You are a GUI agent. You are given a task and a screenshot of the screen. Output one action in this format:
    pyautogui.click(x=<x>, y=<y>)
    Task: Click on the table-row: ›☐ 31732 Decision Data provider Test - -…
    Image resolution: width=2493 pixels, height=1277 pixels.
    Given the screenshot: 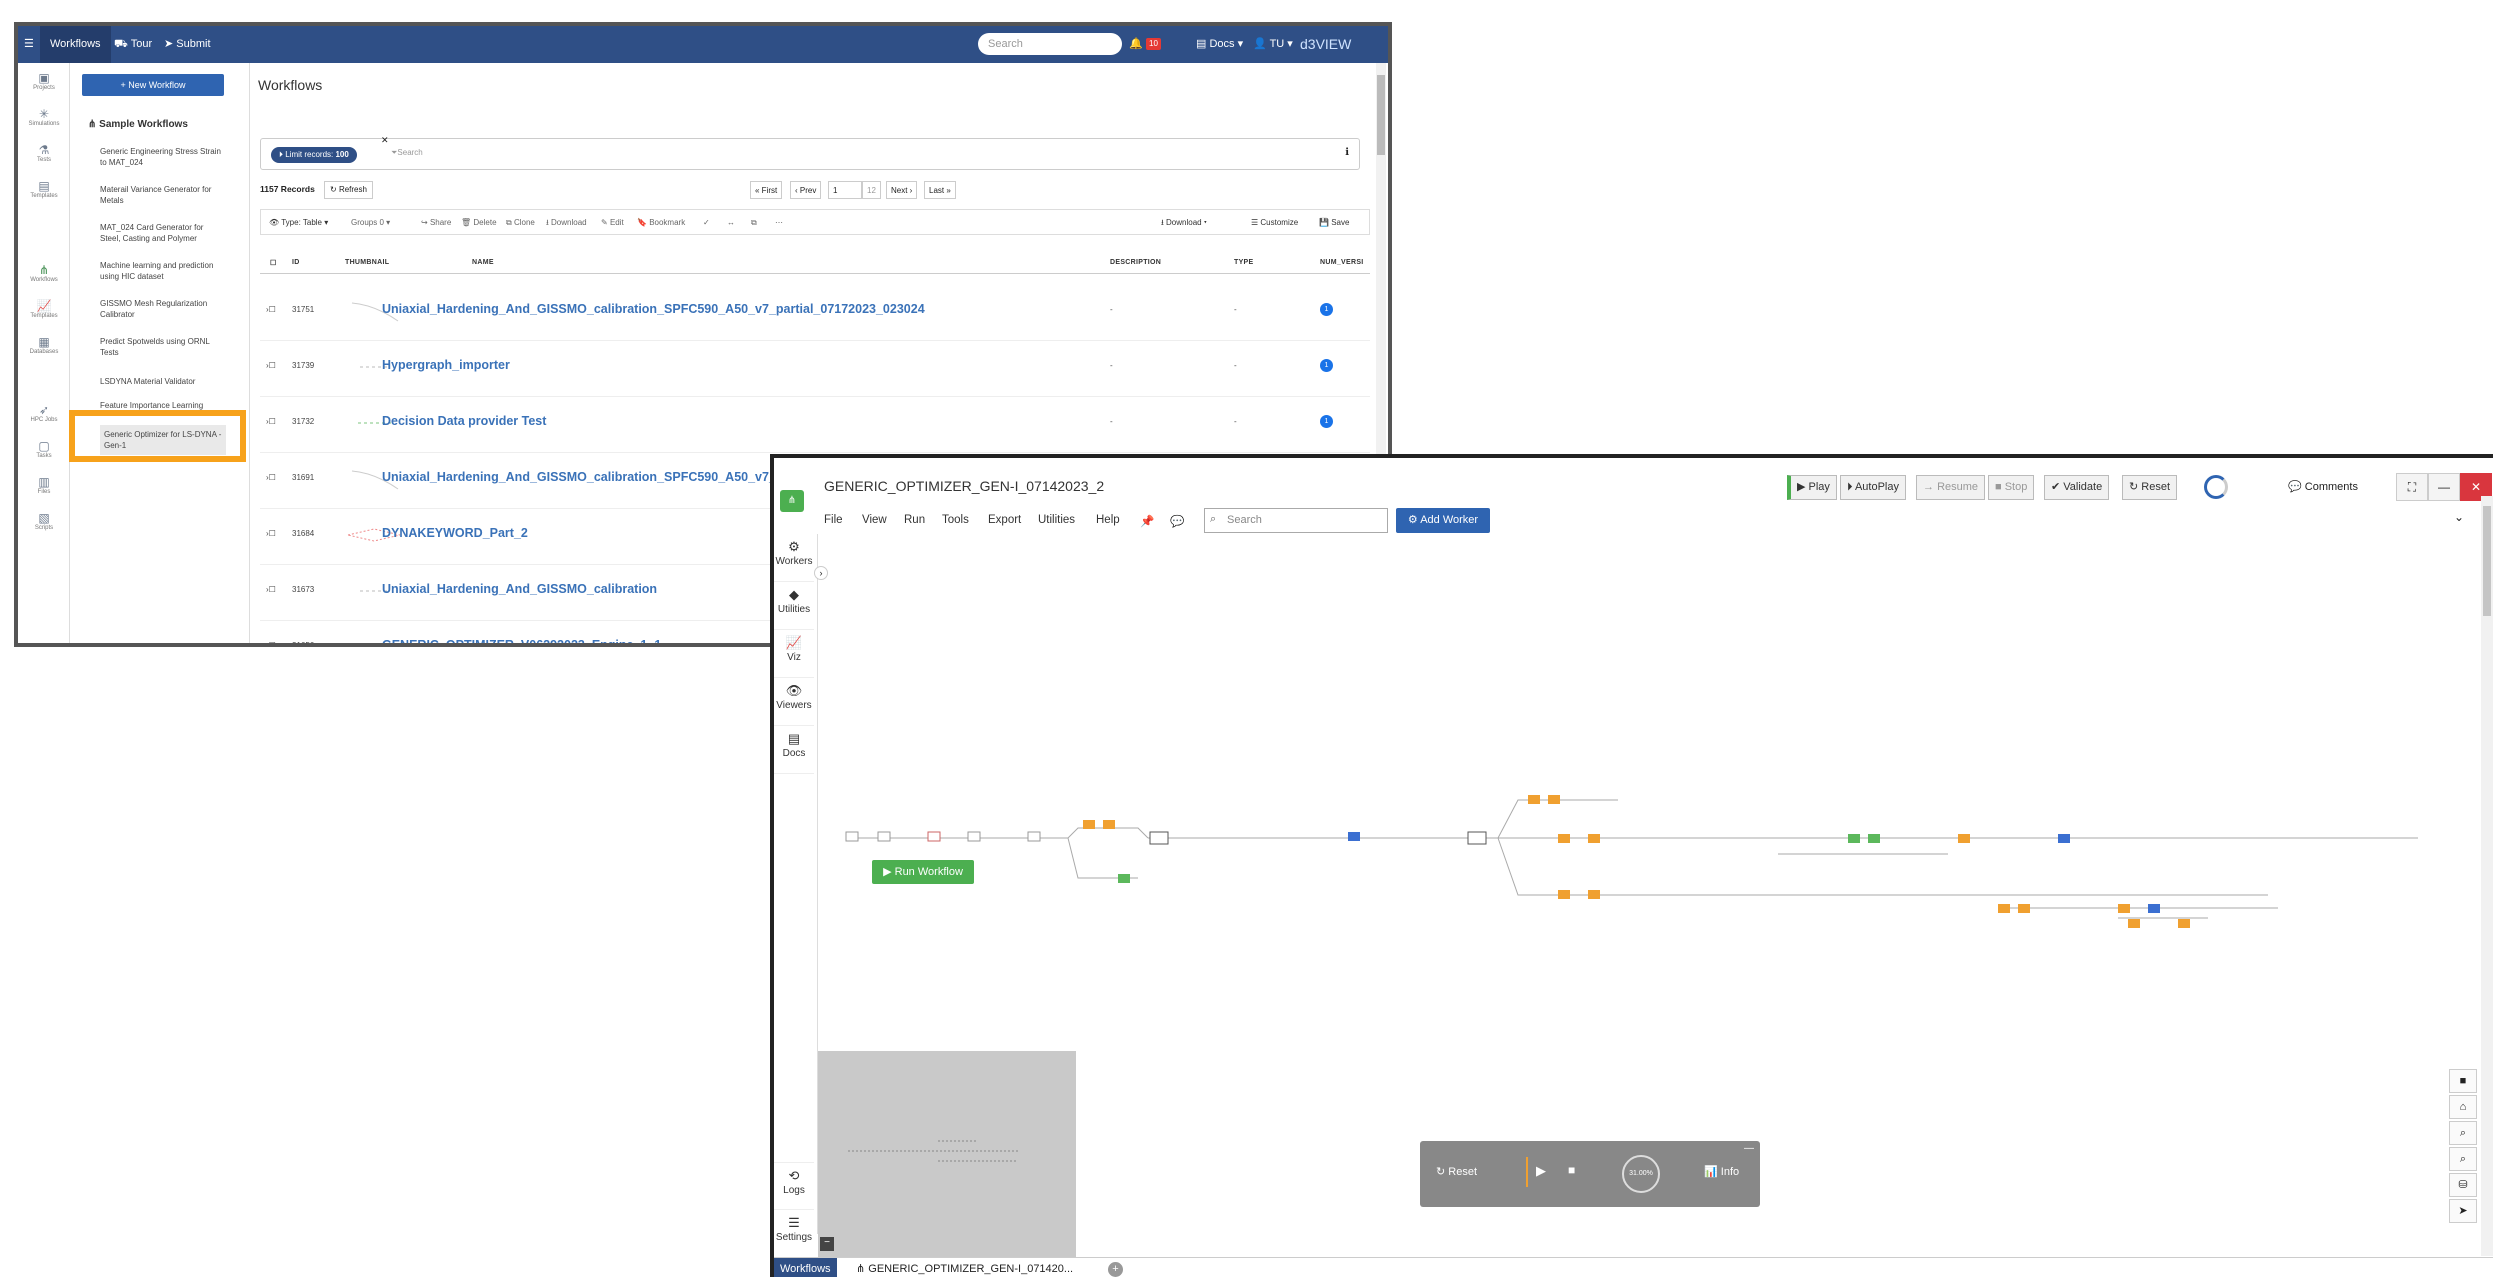 What is the action you would take?
    pyautogui.click(x=815, y=425)
    